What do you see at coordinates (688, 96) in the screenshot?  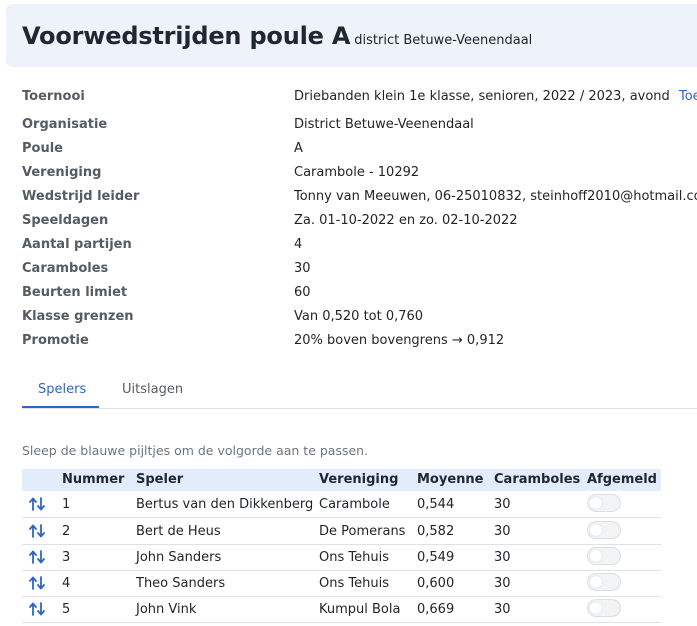 I see `tournament-link: Toe` at bounding box center [688, 96].